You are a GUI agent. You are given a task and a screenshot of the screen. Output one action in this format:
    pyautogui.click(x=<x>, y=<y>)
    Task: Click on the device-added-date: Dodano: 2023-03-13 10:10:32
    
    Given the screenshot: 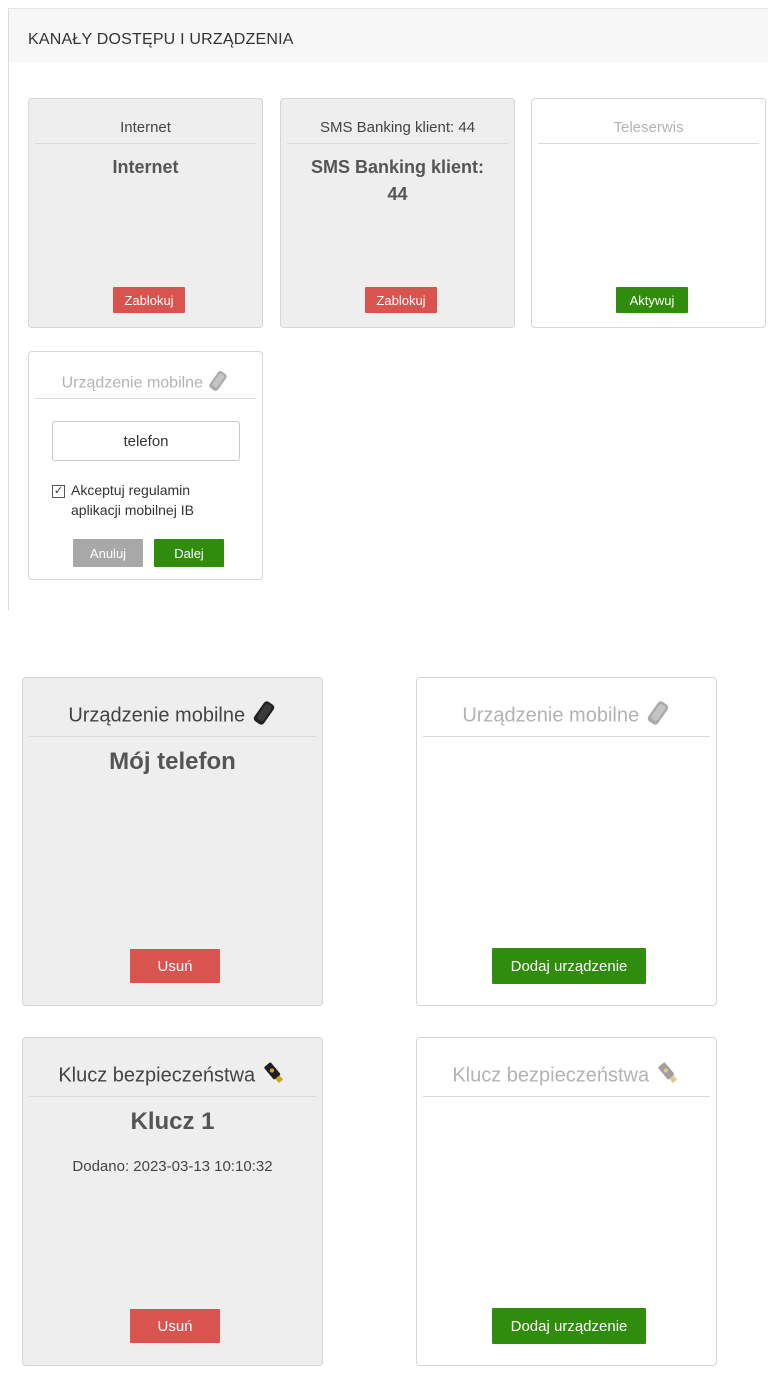 What is the action you would take?
    pyautogui.click(x=172, y=1166)
    